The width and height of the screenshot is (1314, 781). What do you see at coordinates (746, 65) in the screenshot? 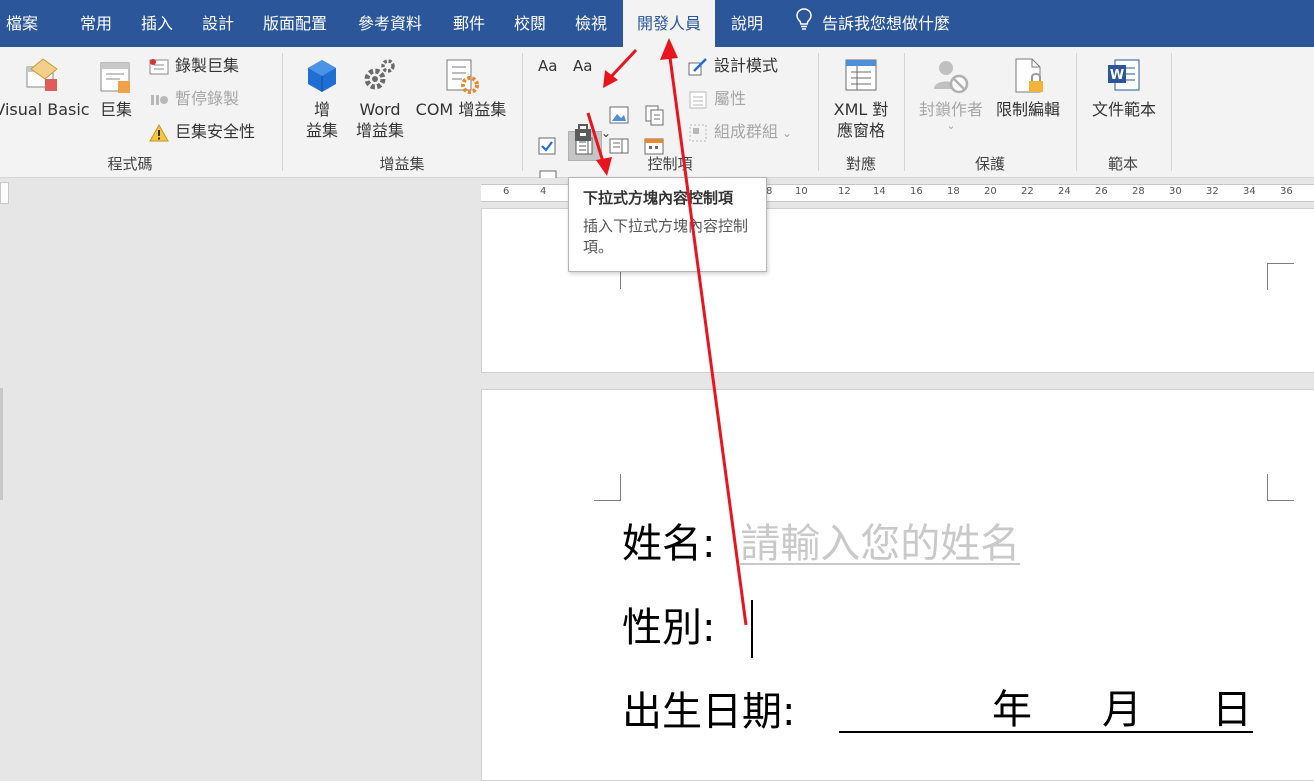
I see `design-mode-label: 設計模式` at bounding box center [746, 65].